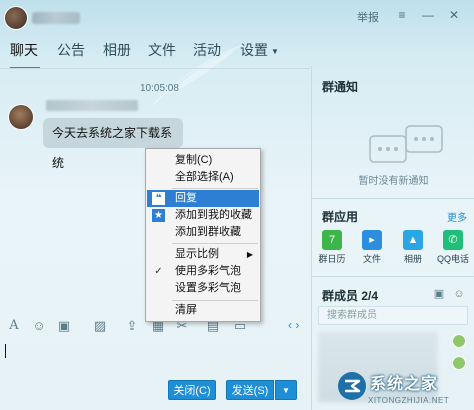 The width and height of the screenshot is (474, 410). I want to click on app-album: ▲ 相册, so click(413, 247).